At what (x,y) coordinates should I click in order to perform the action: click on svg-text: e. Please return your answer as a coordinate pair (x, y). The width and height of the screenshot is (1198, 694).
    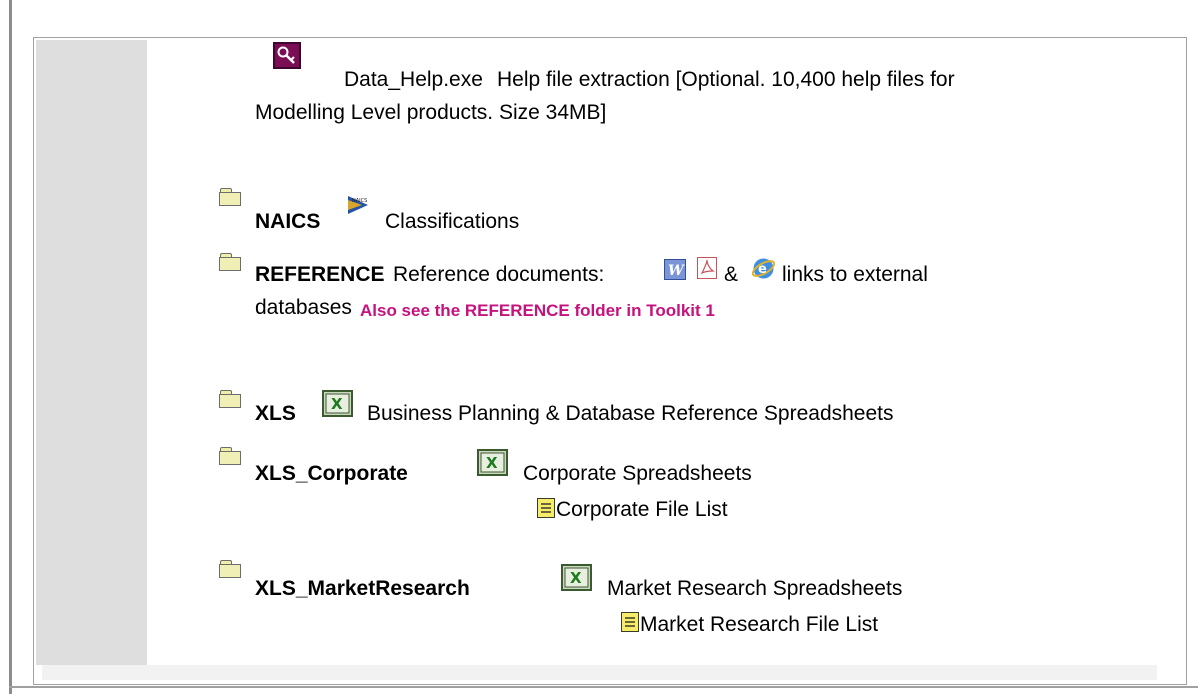
    Looking at the image, I should click on (762, 269).